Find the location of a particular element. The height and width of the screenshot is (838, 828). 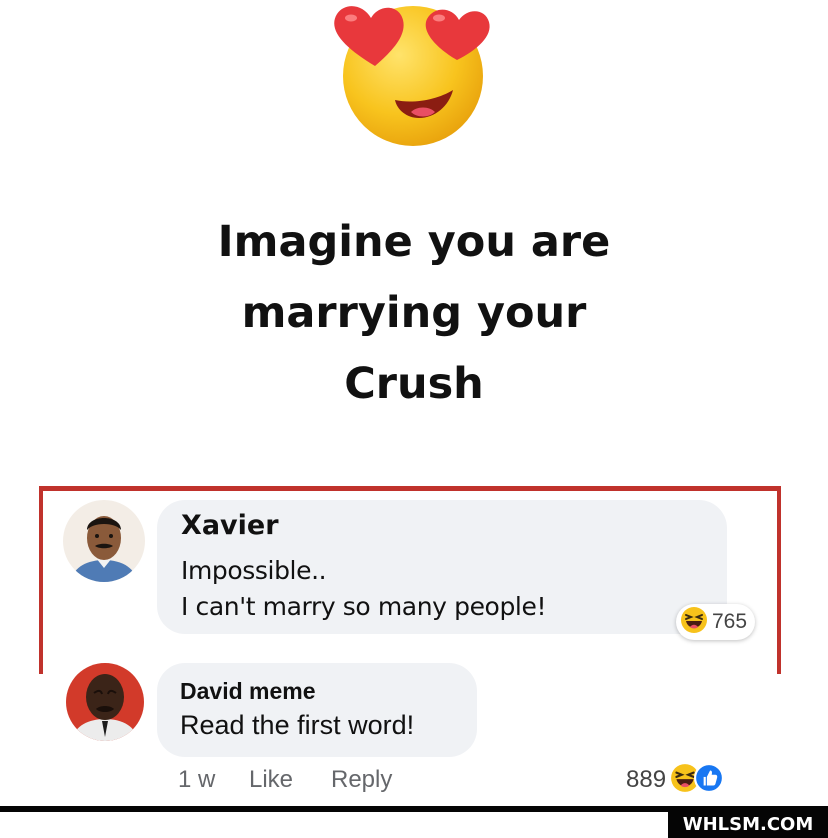

heart-eyes-emoji-icon is located at coordinates (415, 75).